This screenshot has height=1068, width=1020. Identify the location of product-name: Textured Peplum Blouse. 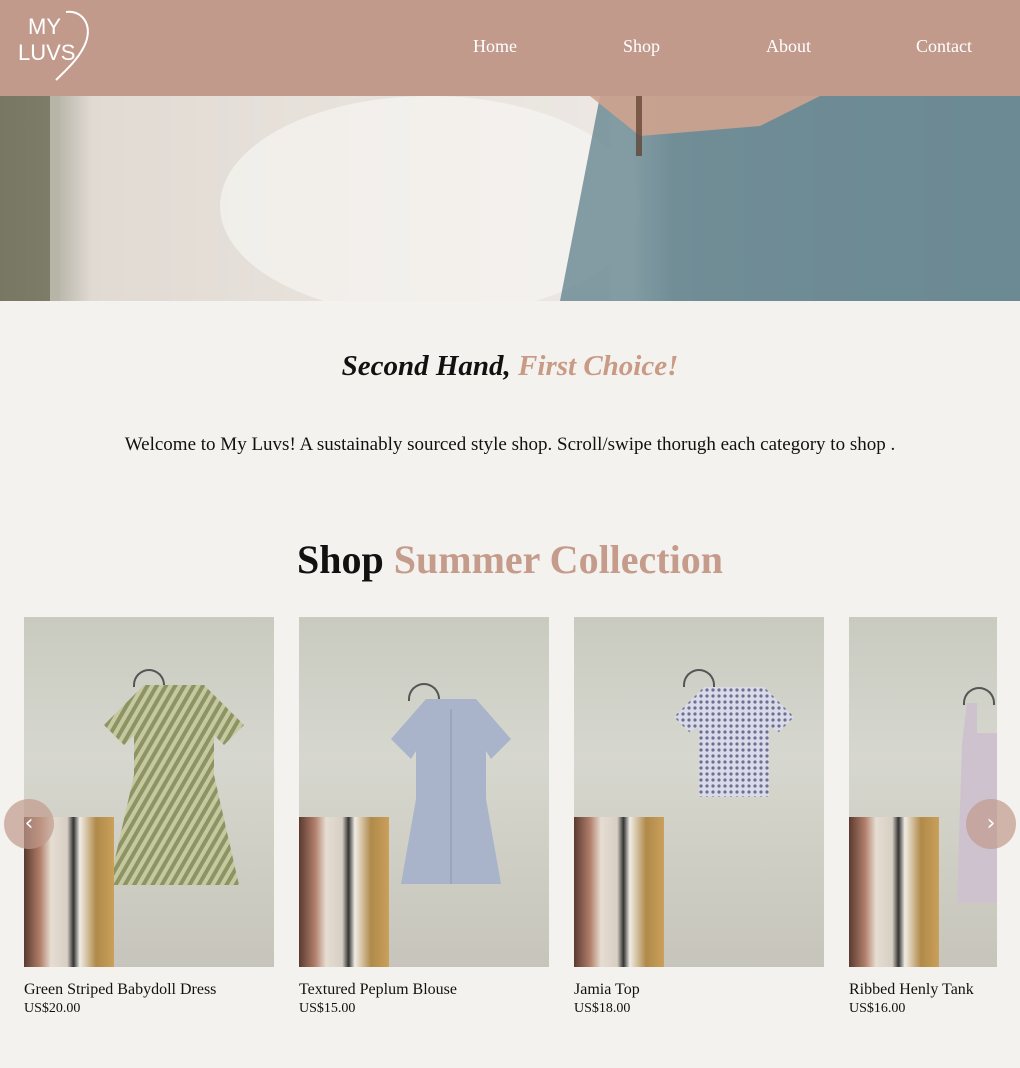
(424, 990).